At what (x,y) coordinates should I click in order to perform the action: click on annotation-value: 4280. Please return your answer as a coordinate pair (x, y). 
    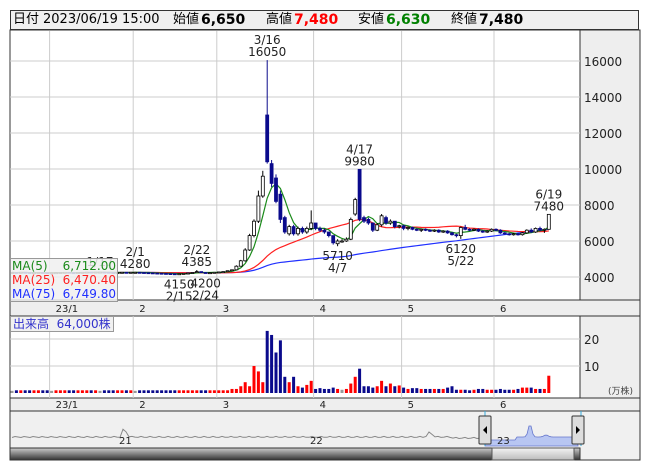
    Looking at the image, I should click on (135, 264).